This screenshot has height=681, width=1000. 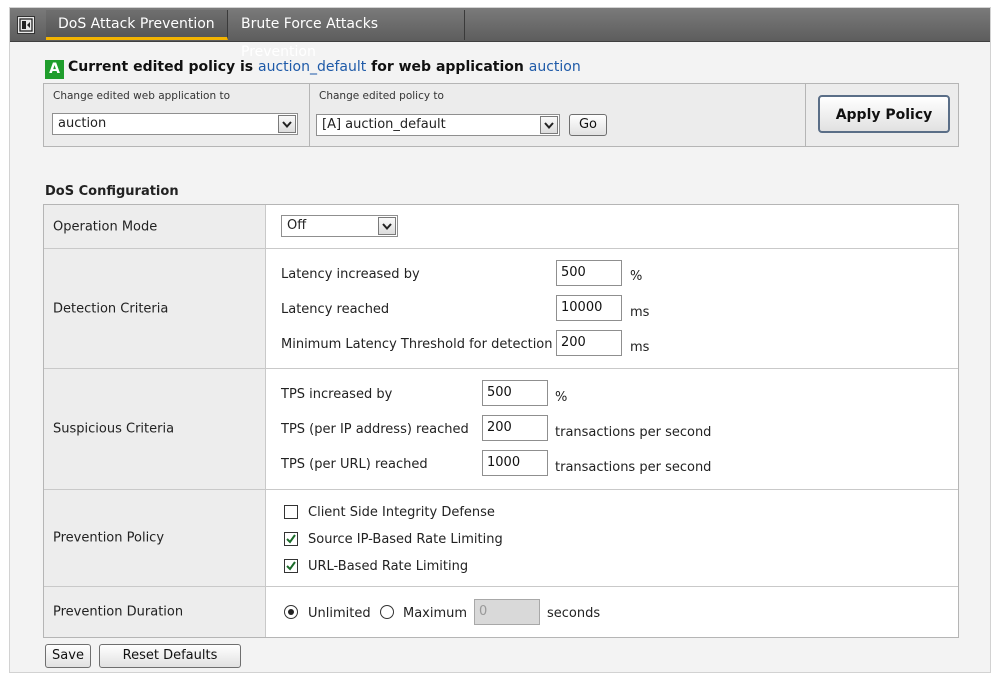 What do you see at coordinates (347, 35) in the screenshot?
I see `tab-brute-force-prevention: Brute Force Attacks Prevention` at bounding box center [347, 35].